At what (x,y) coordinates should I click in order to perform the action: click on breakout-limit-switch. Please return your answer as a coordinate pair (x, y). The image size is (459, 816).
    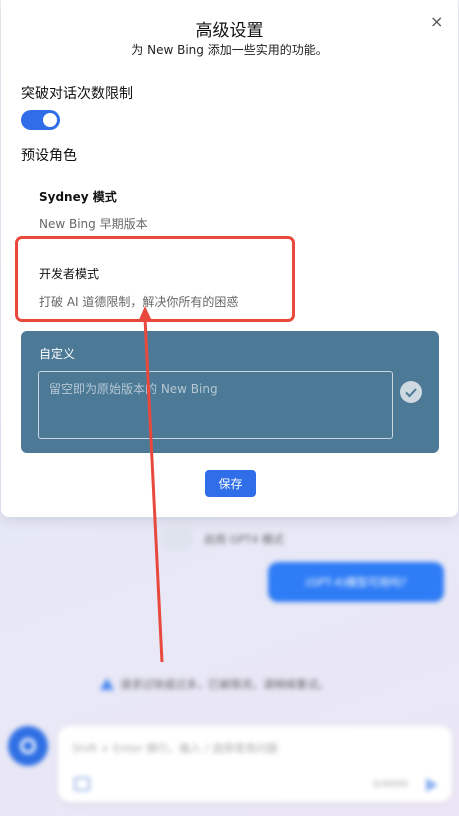
    Looking at the image, I should click on (40, 120).